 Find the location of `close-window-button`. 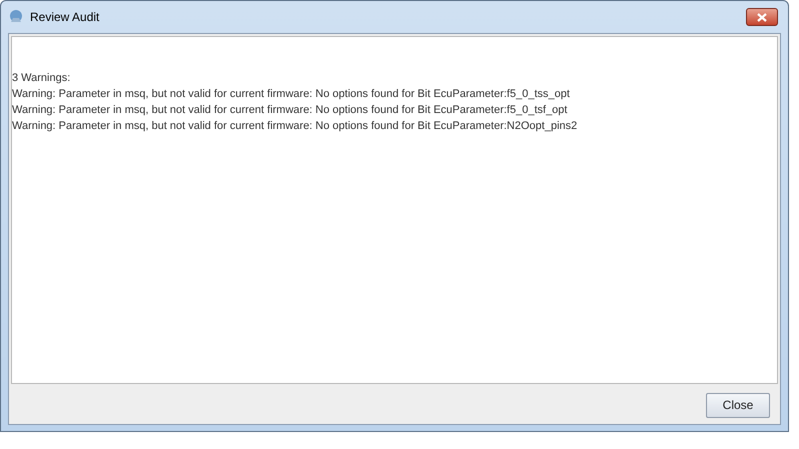

close-window-button is located at coordinates (762, 17).